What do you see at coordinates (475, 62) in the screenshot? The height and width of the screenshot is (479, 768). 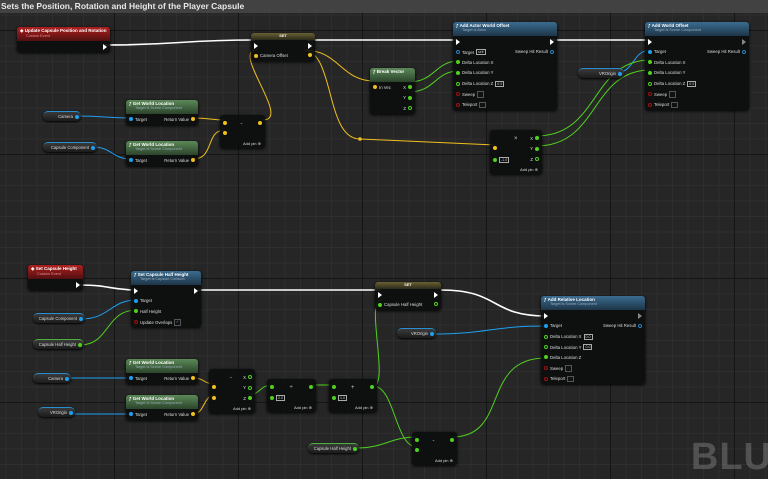 I see `pin-delta-location-x: Delta Location X` at bounding box center [475, 62].